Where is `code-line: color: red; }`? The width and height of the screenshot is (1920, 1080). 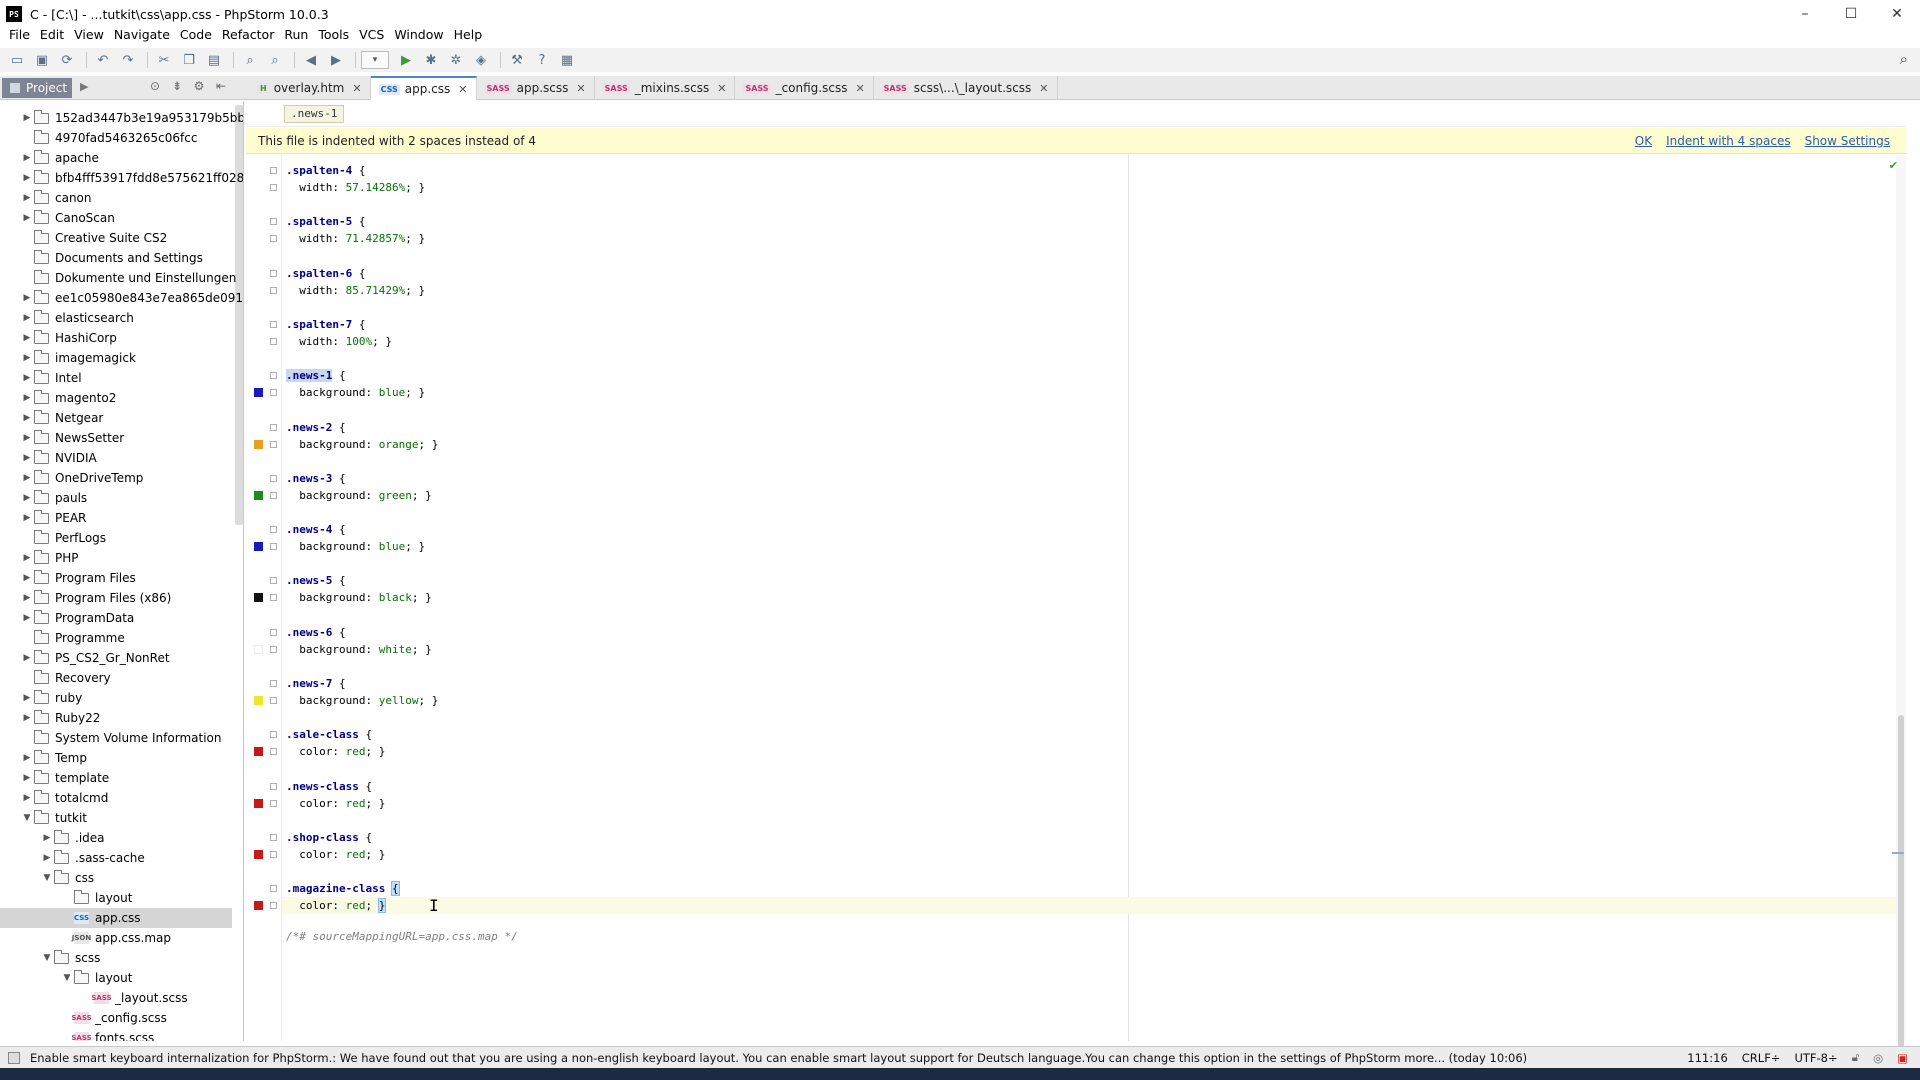 code-line: color: red; } is located at coordinates (335, 854).